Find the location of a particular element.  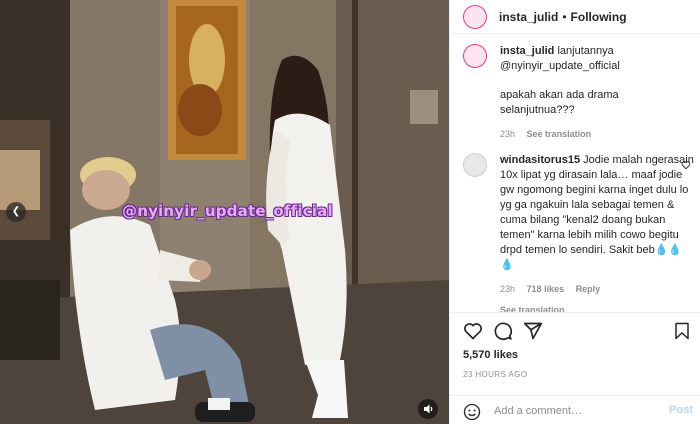

author-username: insta_julid is located at coordinates (528, 17).